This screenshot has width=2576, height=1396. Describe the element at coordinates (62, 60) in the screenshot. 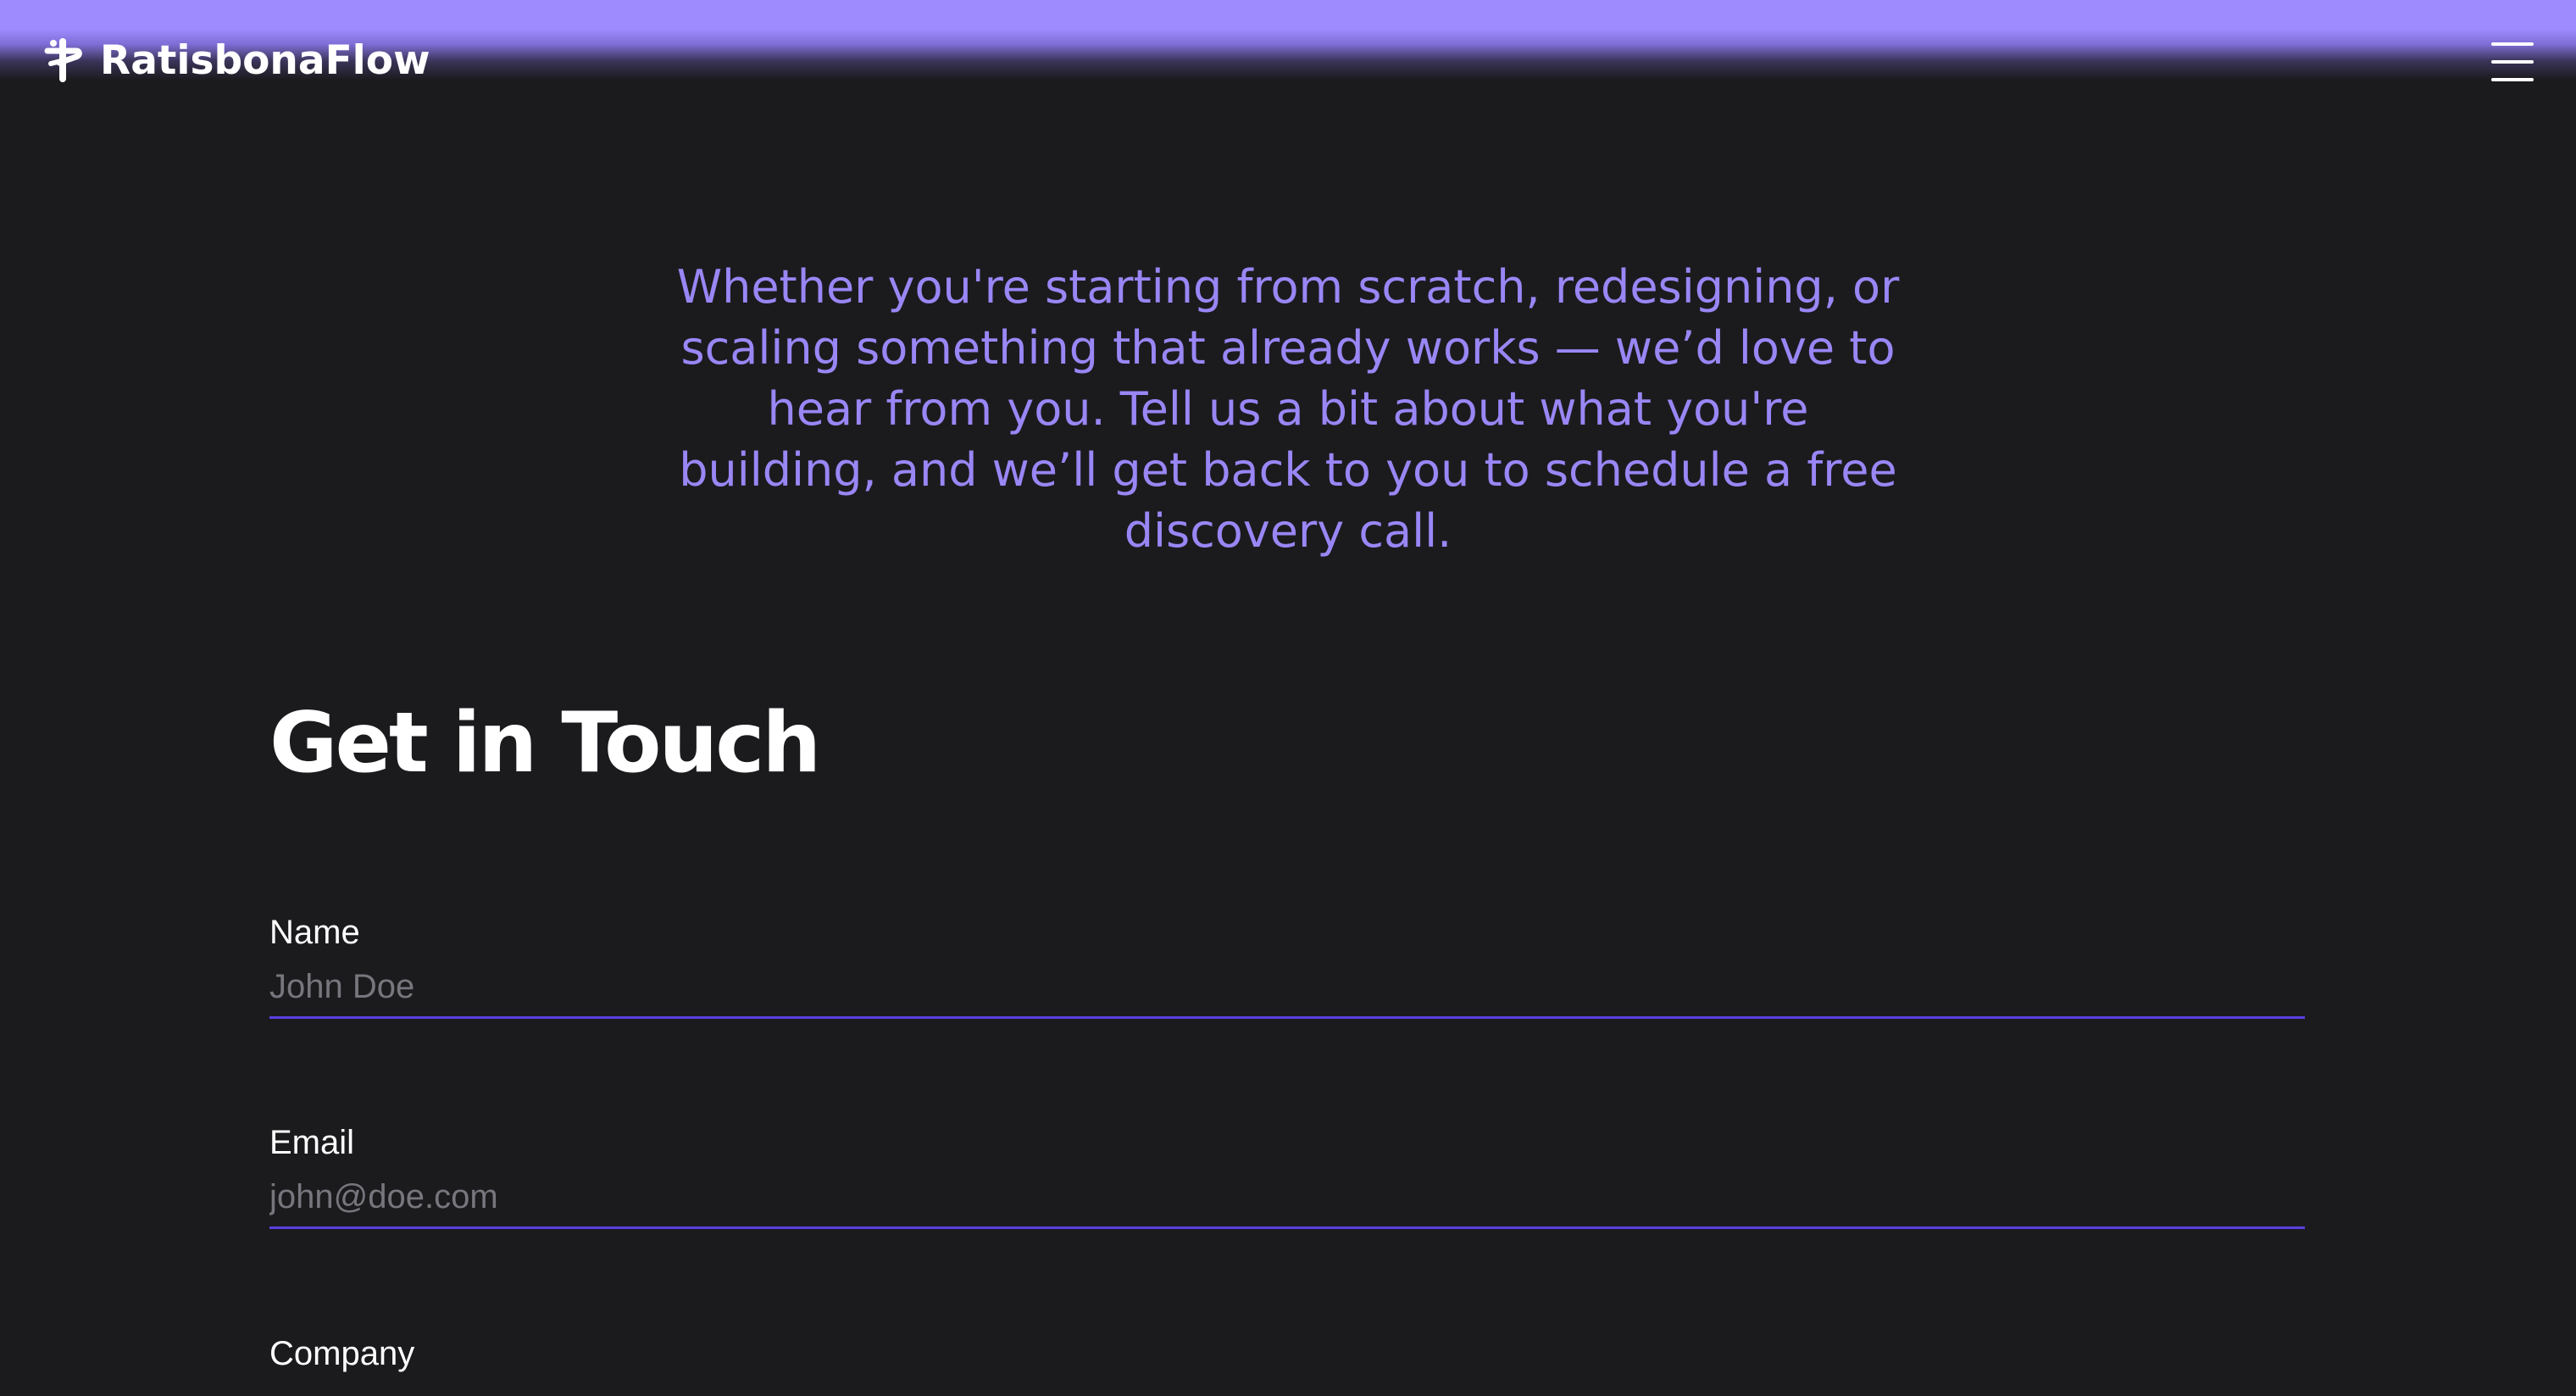

I see `ratisbonaflow-logo-icon` at that location.